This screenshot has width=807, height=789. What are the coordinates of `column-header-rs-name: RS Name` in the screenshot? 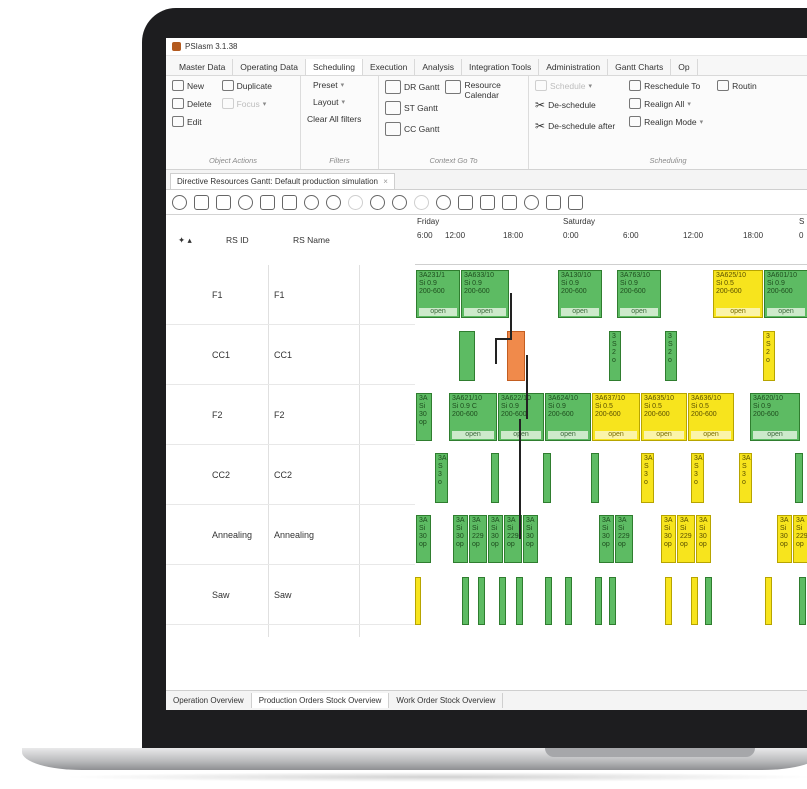 It's located at (311, 240).